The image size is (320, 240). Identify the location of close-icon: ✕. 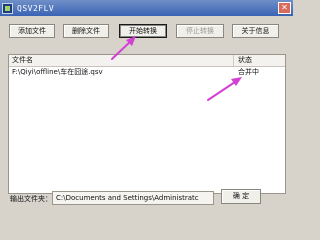
(284, 8).